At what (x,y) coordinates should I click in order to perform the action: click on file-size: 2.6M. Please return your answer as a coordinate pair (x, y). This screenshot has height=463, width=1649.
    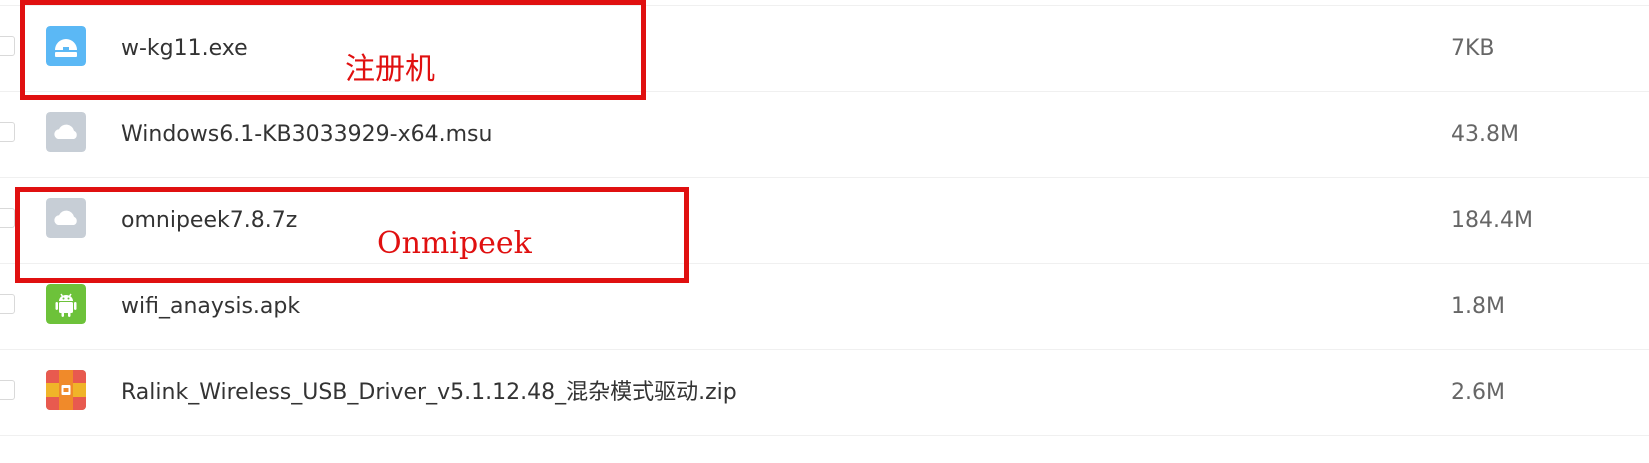
    Looking at the image, I should click on (1478, 392).